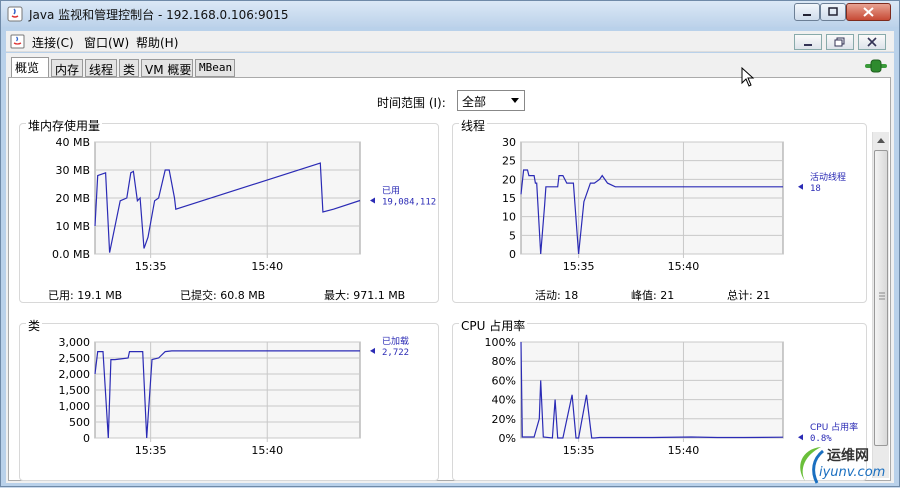 The width and height of the screenshot is (900, 488). I want to click on threads-y-tick-label: 5, so click(512, 235).